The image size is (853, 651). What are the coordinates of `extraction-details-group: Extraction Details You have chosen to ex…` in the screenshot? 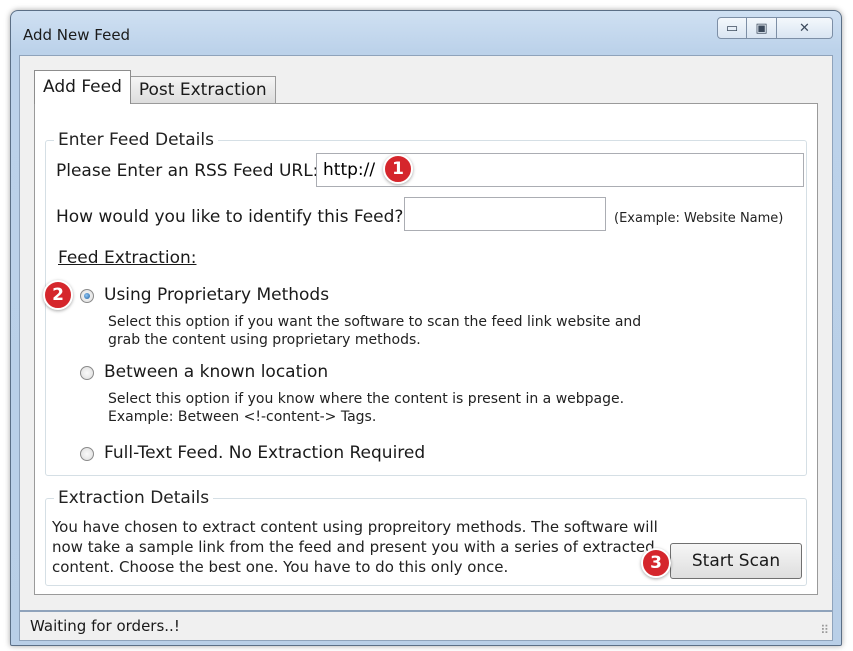 It's located at (426, 537).